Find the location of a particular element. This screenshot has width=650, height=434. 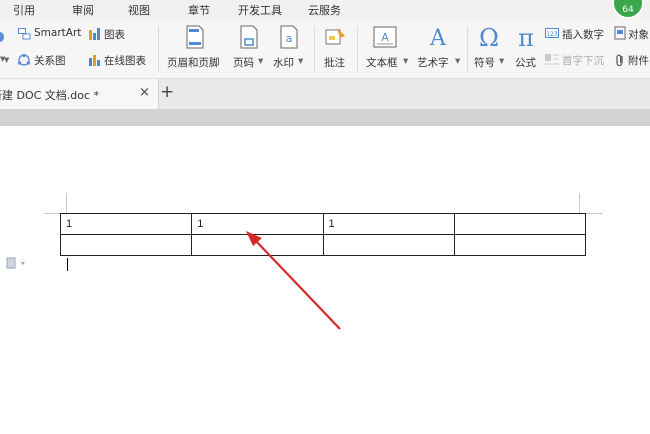

annotation-arrow is located at coordinates (293, 280).